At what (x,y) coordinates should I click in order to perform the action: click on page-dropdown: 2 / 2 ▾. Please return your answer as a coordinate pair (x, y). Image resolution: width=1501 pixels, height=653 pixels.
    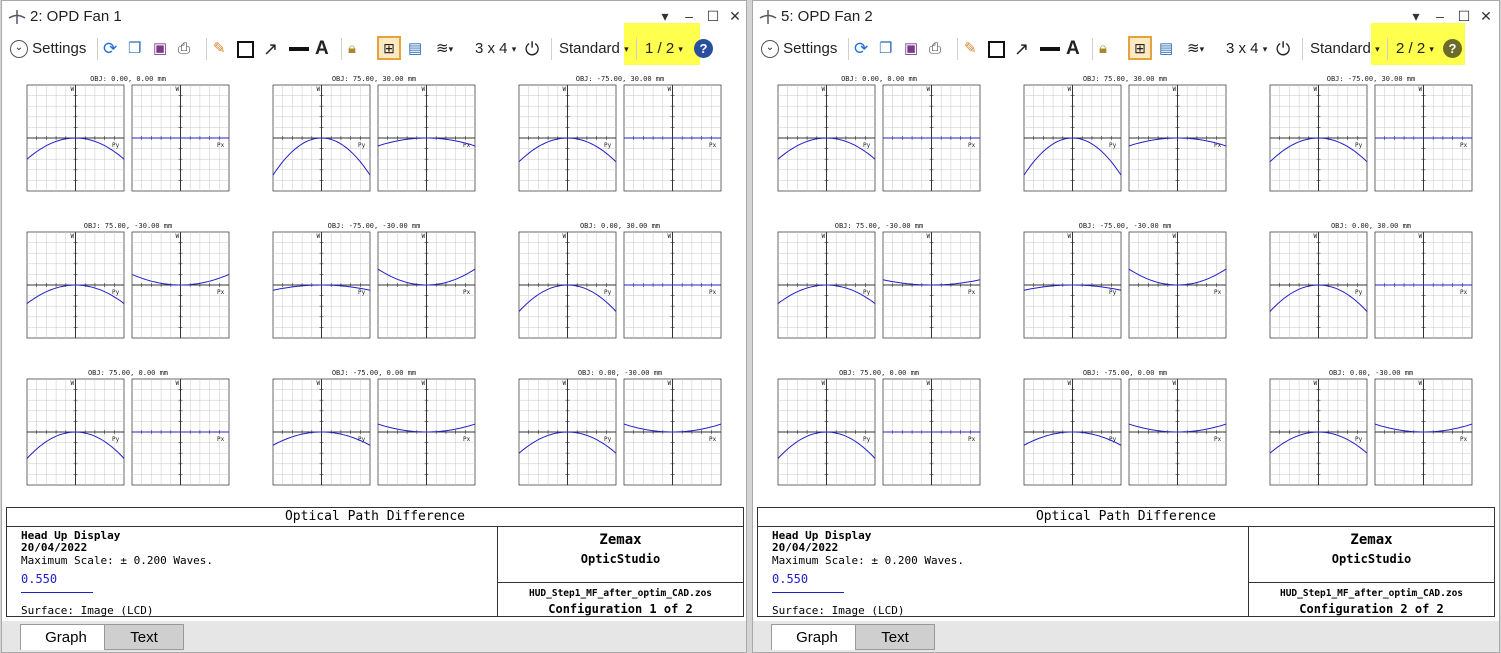
    Looking at the image, I should click on (1415, 49).